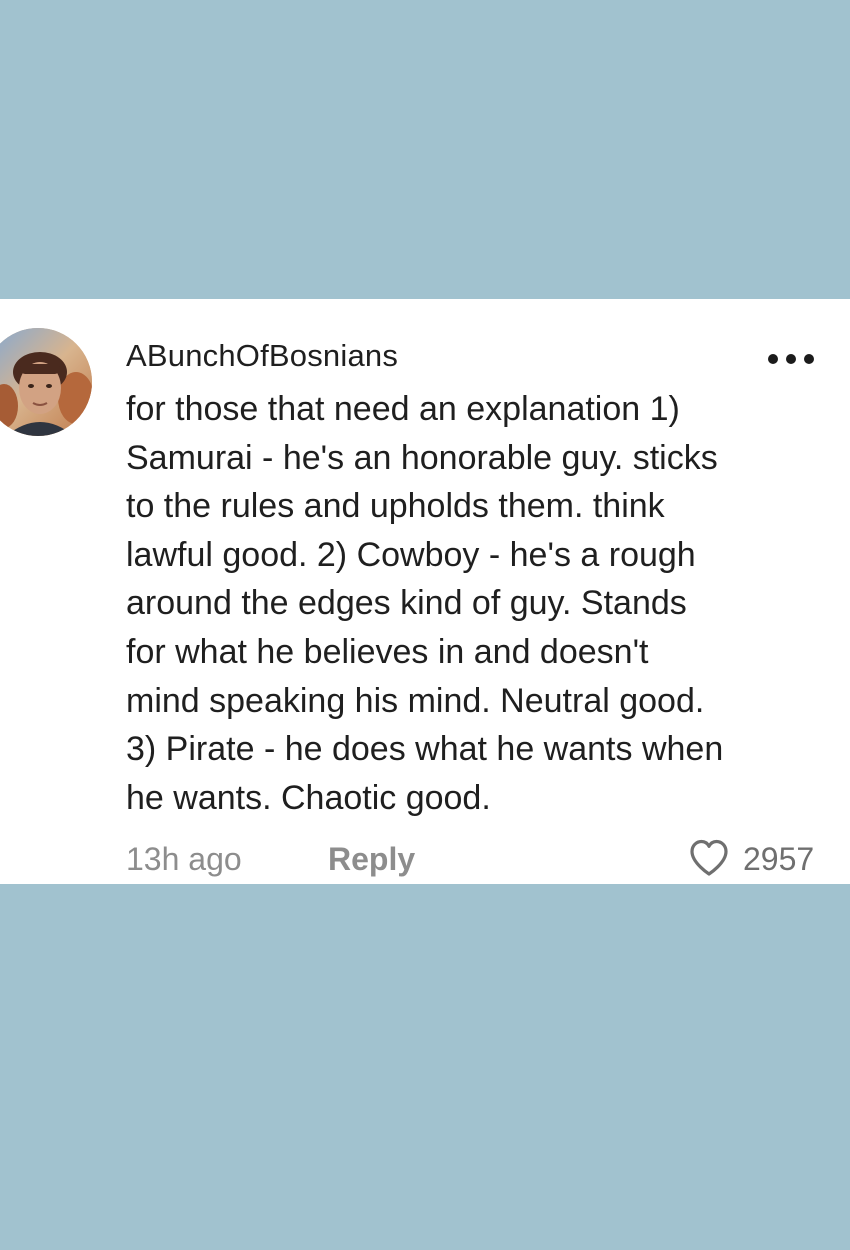  I want to click on reply-button: Reply, so click(371, 859).